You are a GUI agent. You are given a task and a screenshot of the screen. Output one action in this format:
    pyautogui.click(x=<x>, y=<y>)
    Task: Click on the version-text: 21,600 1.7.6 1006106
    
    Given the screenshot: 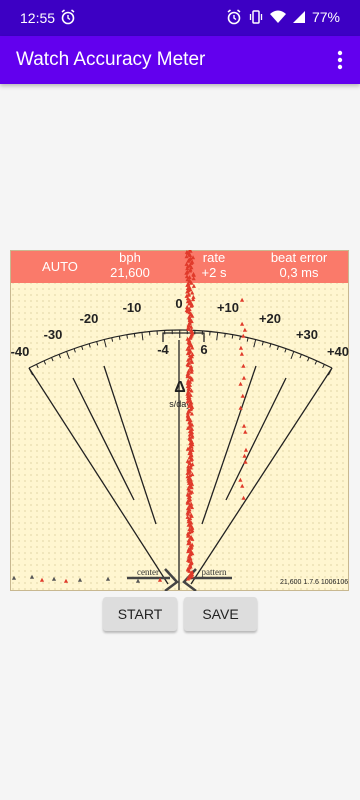 What is the action you would take?
    pyautogui.click(x=314, y=582)
    